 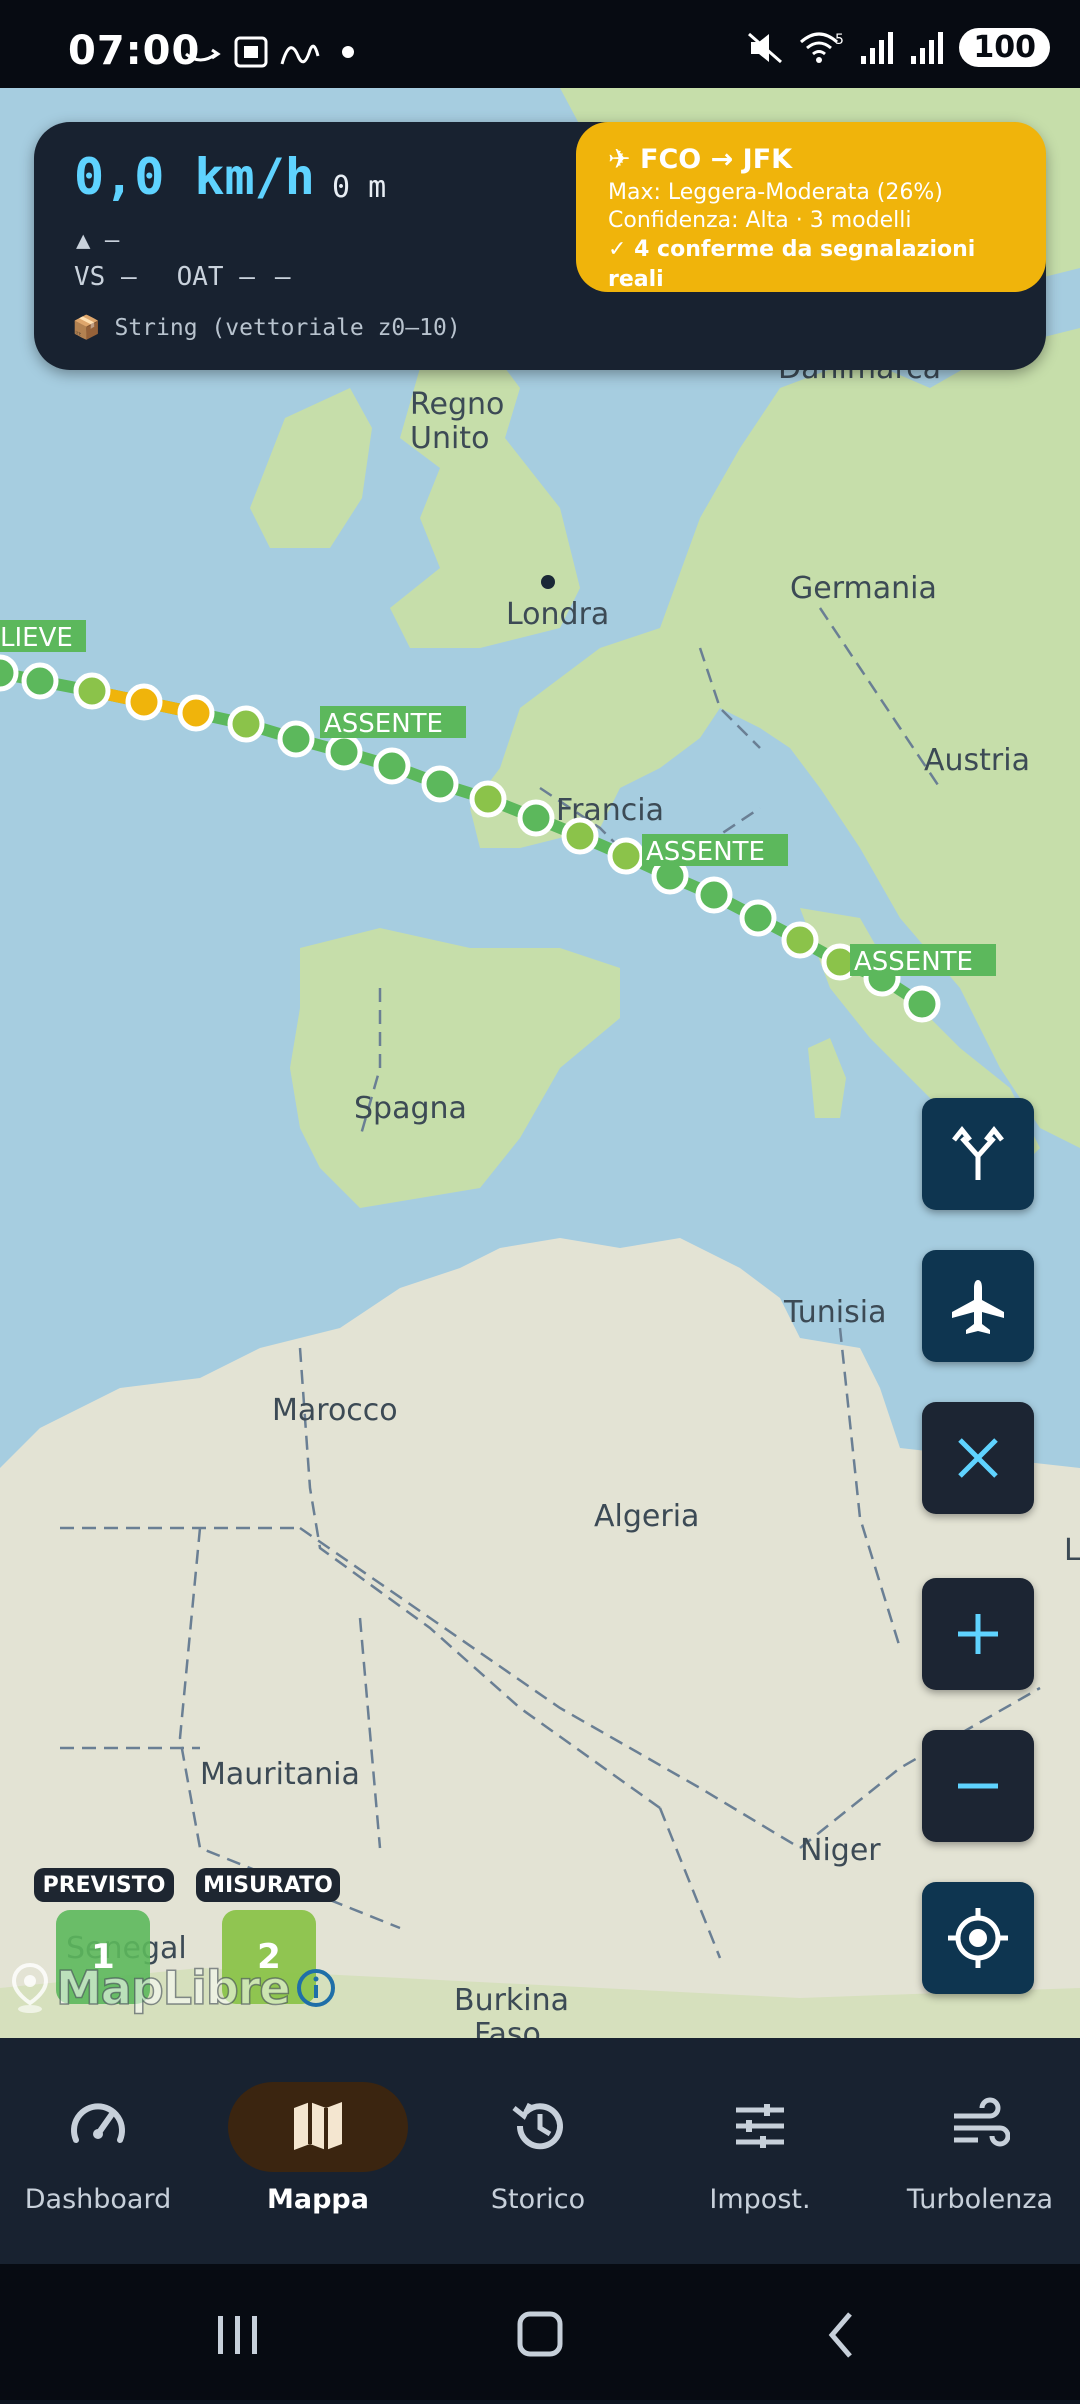 What do you see at coordinates (316, 1988) in the screenshot?
I see `info-icon` at bounding box center [316, 1988].